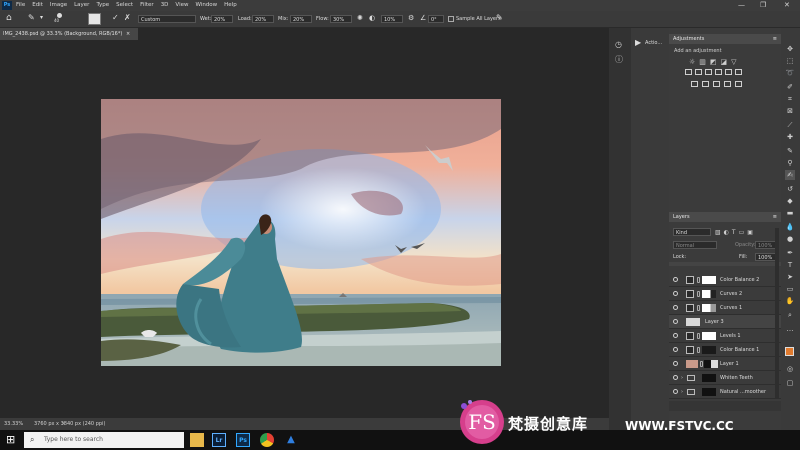 This screenshot has height=450, width=800. Describe the element at coordinates (81, 5) in the screenshot. I see `menu-layer: Layer` at that location.